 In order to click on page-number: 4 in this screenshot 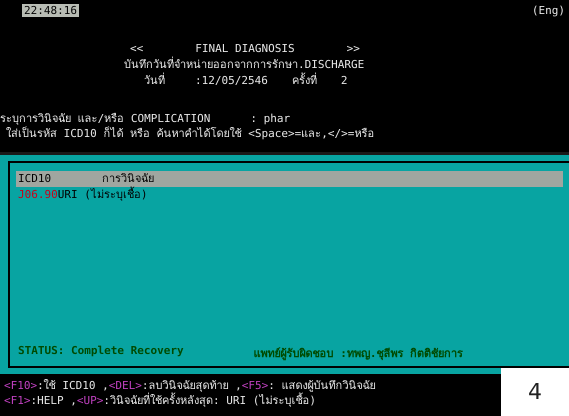, I will do `click(535, 392)`.